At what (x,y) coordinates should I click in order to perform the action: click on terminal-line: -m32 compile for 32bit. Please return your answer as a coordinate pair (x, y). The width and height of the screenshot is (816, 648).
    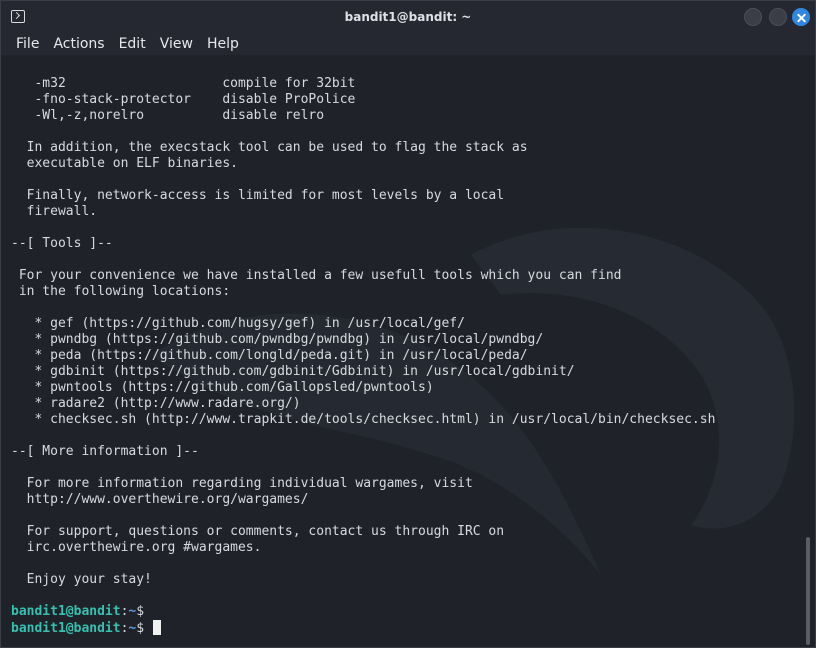
    Looking at the image, I should click on (183, 83).